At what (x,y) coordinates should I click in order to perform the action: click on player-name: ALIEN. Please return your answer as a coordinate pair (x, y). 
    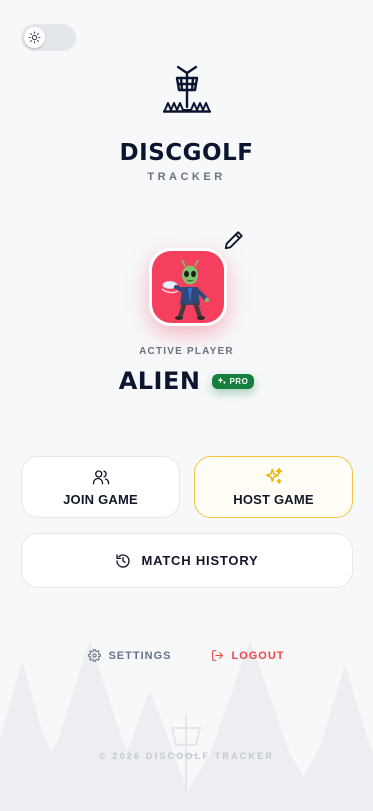
    Looking at the image, I should click on (159, 381).